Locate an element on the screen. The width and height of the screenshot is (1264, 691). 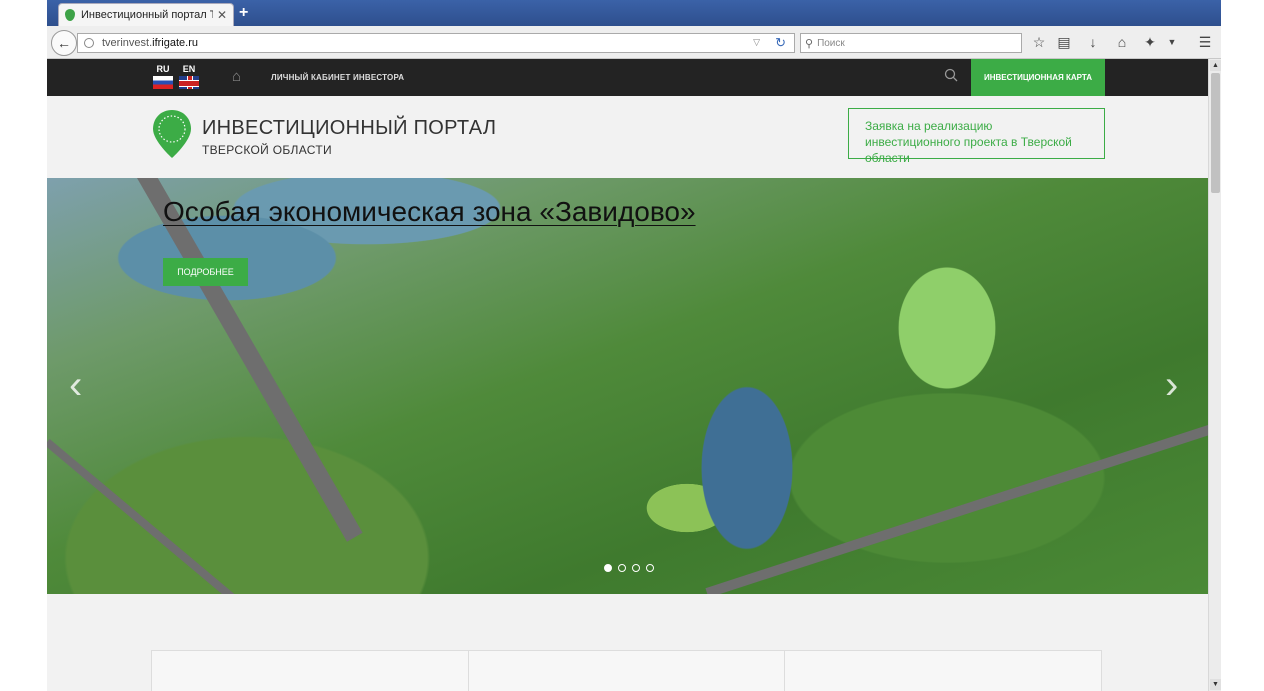
investment-map-button: ИНВЕСТИЦИОННАЯ КАРТА is located at coordinates (1038, 77).